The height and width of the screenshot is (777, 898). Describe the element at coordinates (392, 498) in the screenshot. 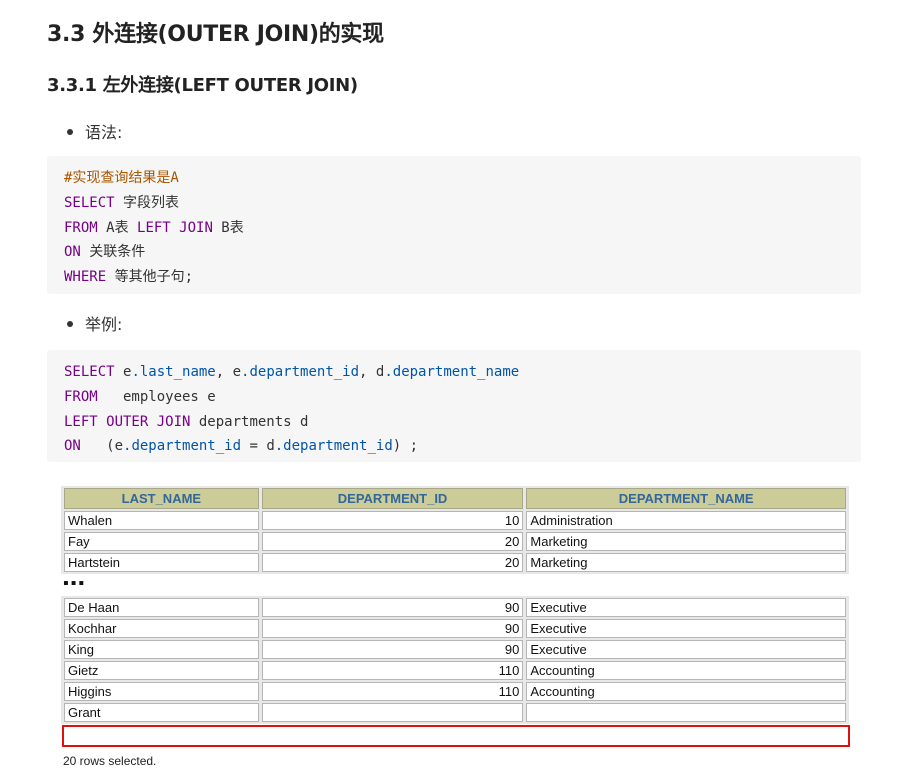

I see `column-header: DEPARTMENT_ID` at that location.